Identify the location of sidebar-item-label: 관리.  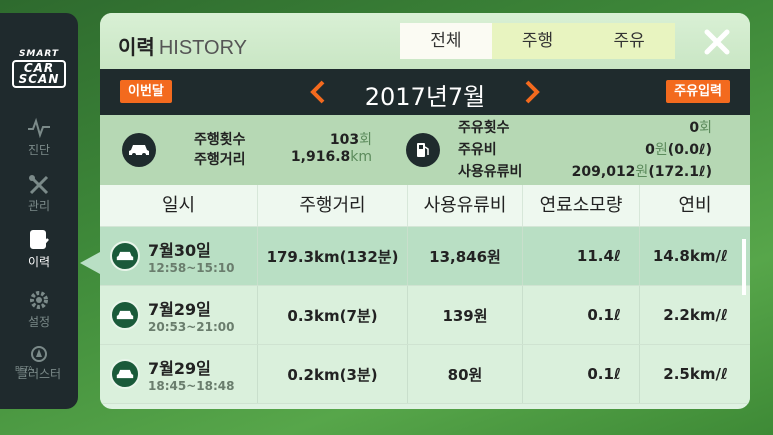
(39, 206).